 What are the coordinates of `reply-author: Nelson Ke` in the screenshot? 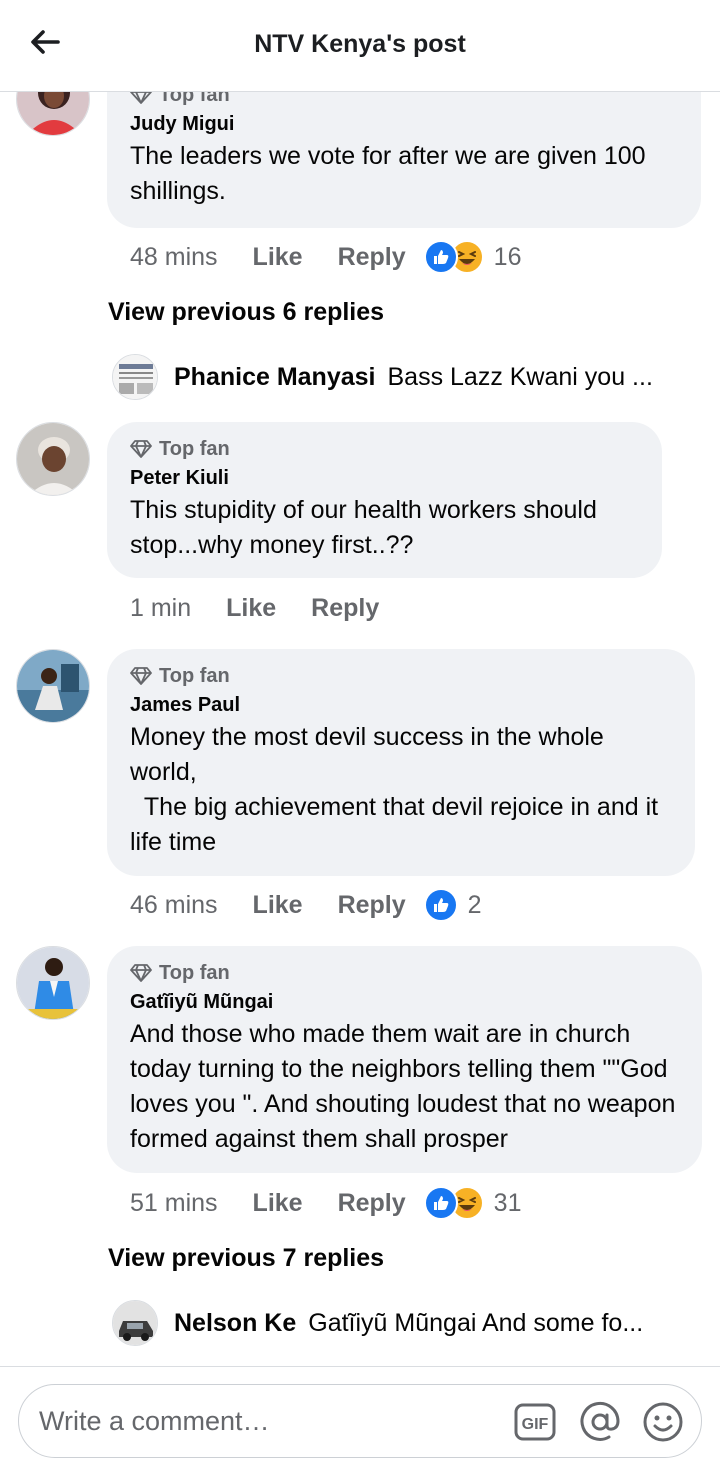 It's located at (235, 1323).